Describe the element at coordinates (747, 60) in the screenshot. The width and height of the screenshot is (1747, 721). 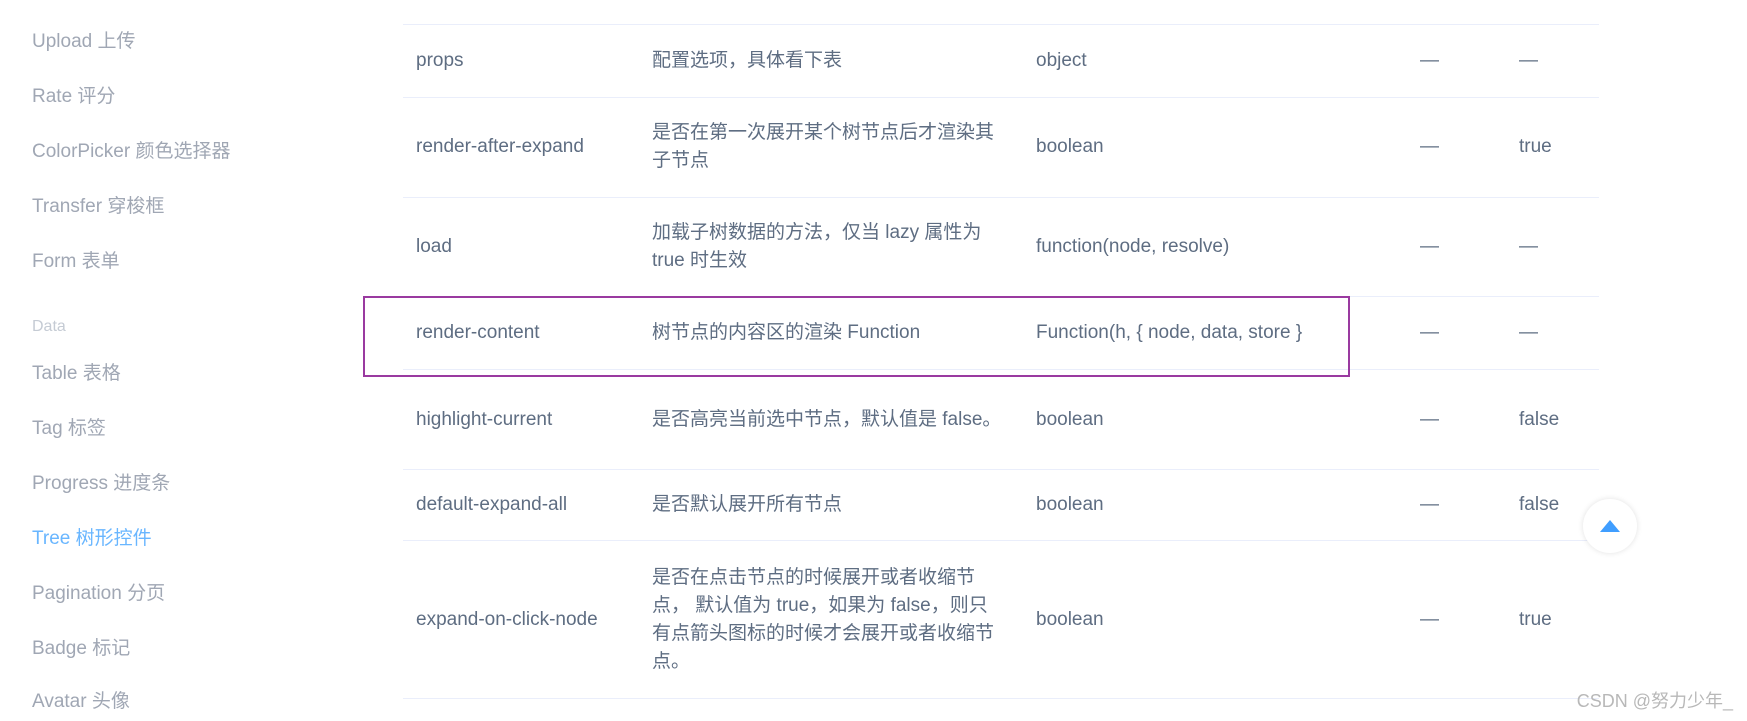
I see `desc-text: 配置选项，具体看下表` at that location.